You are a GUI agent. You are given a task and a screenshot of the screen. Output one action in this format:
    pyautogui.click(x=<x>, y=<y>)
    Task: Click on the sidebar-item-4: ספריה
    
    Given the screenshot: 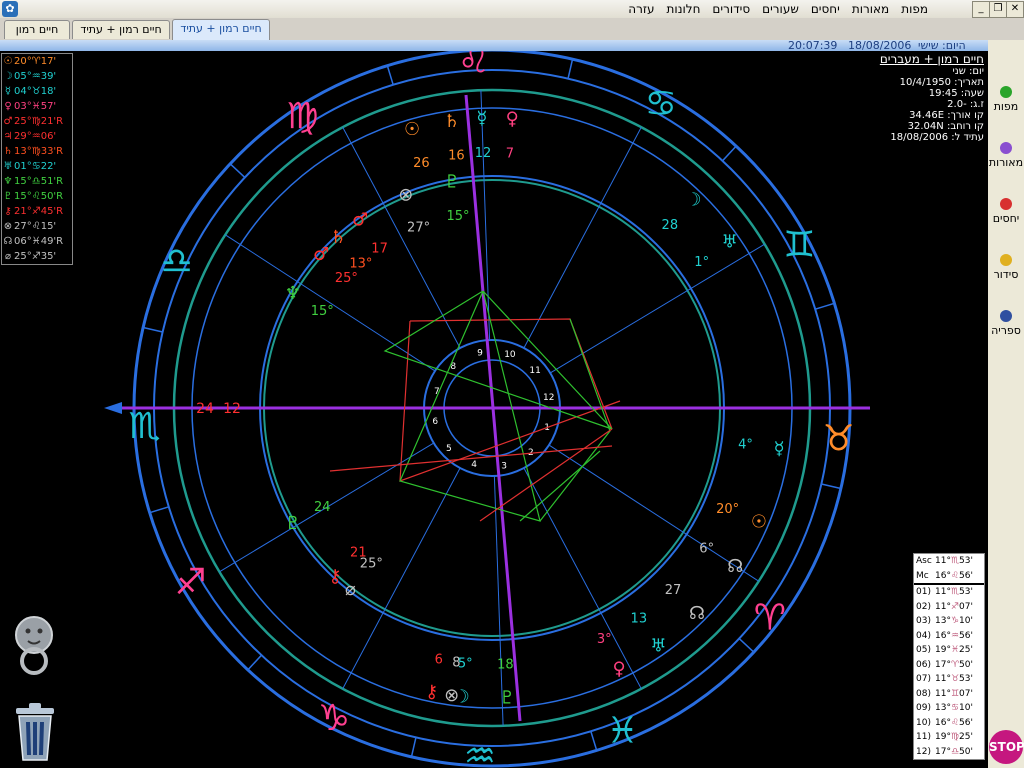 What is the action you would take?
    pyautogui.click(x=1006, y=323)
    